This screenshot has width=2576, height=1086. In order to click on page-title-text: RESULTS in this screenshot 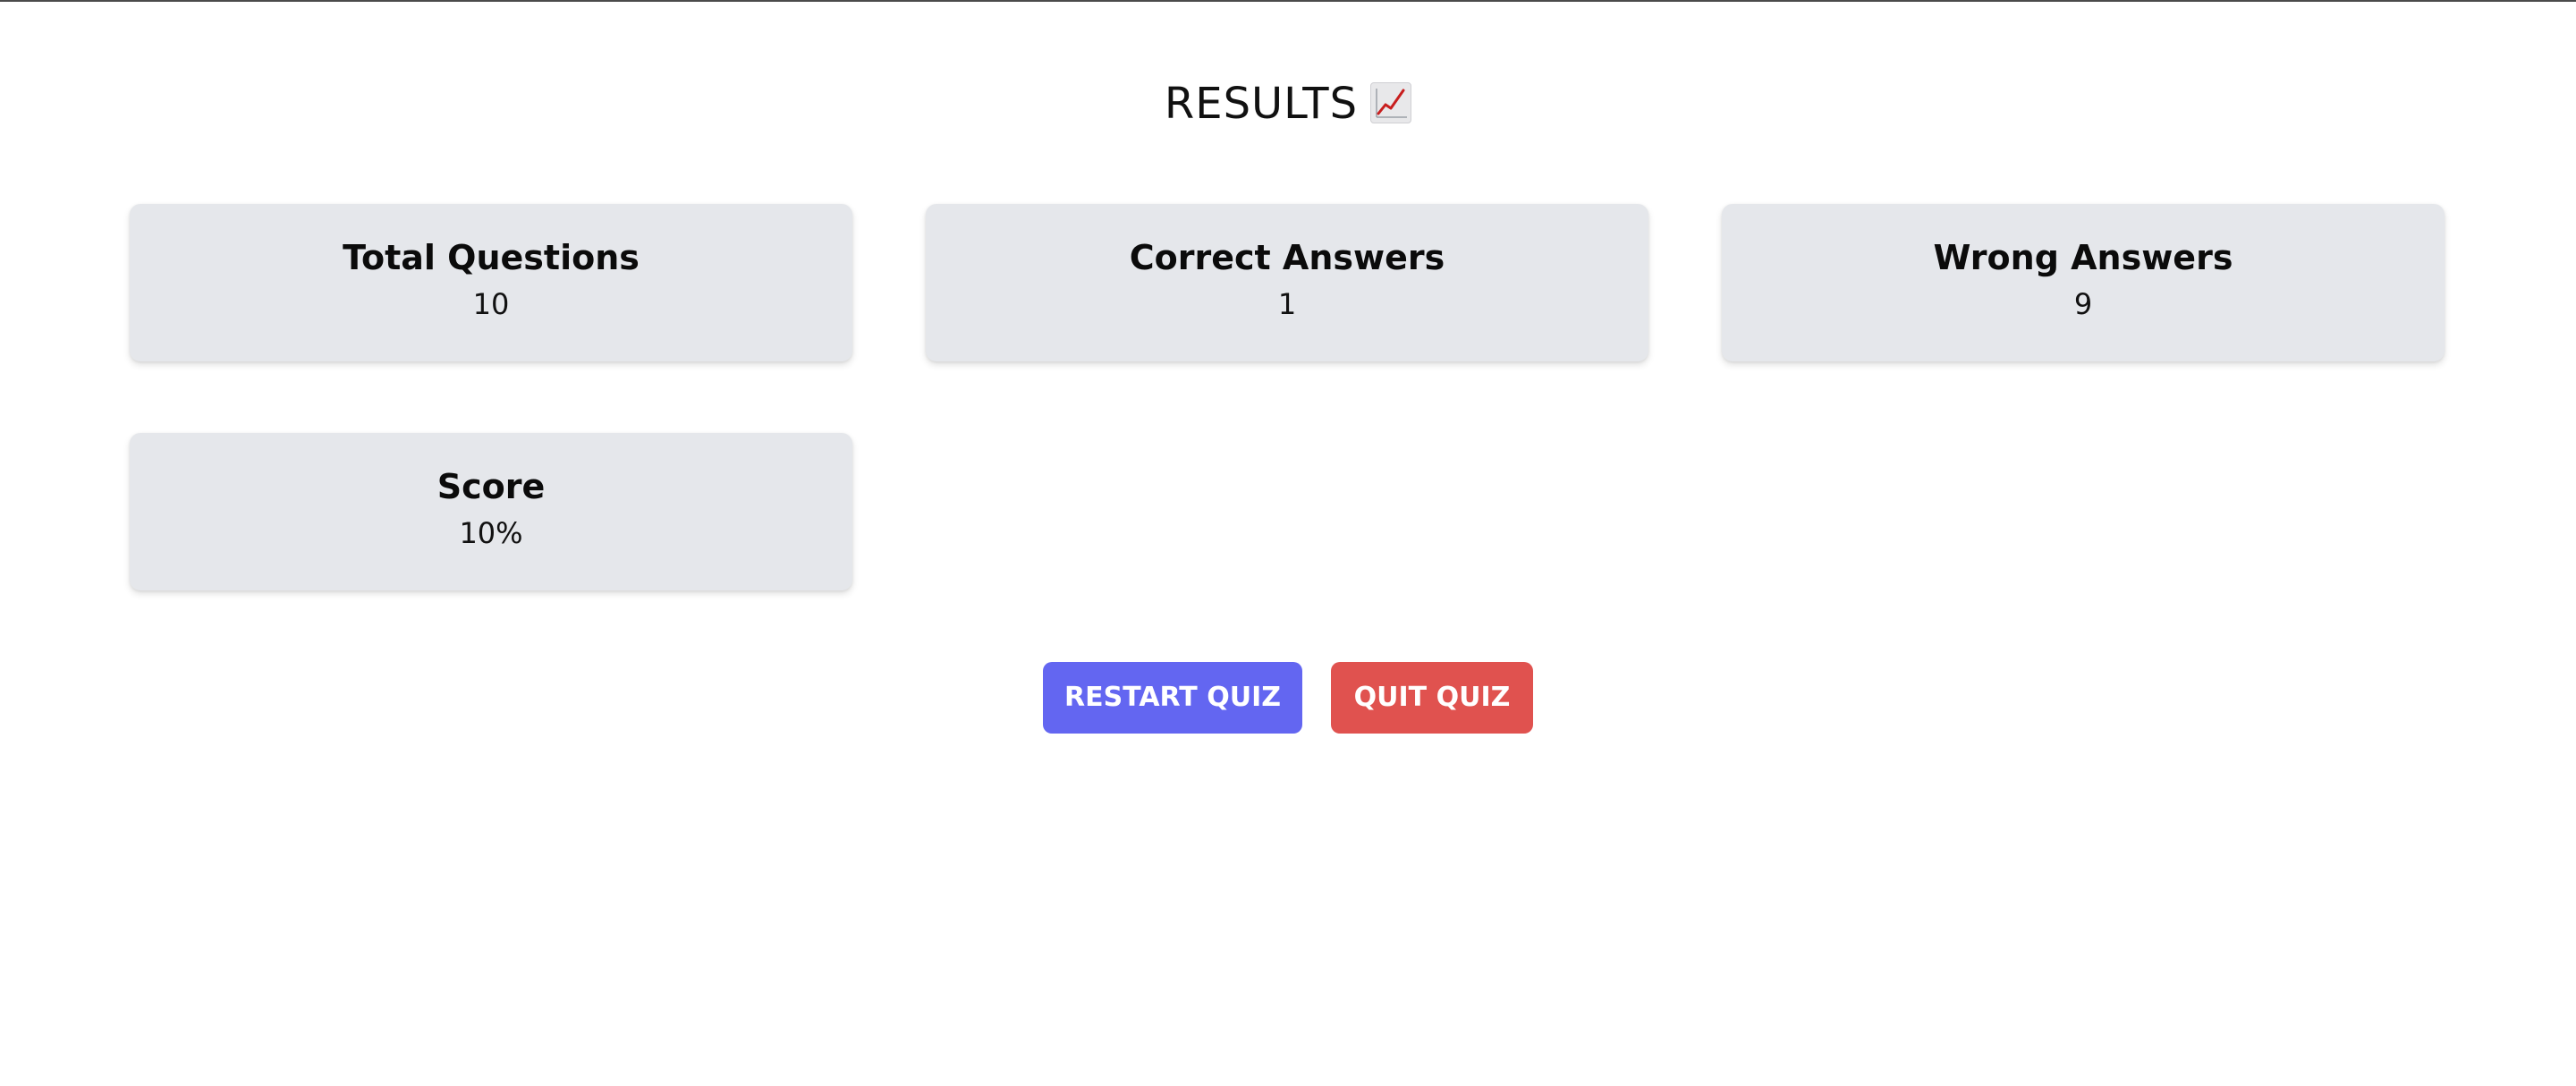, I will do `click(1261, 104)`.